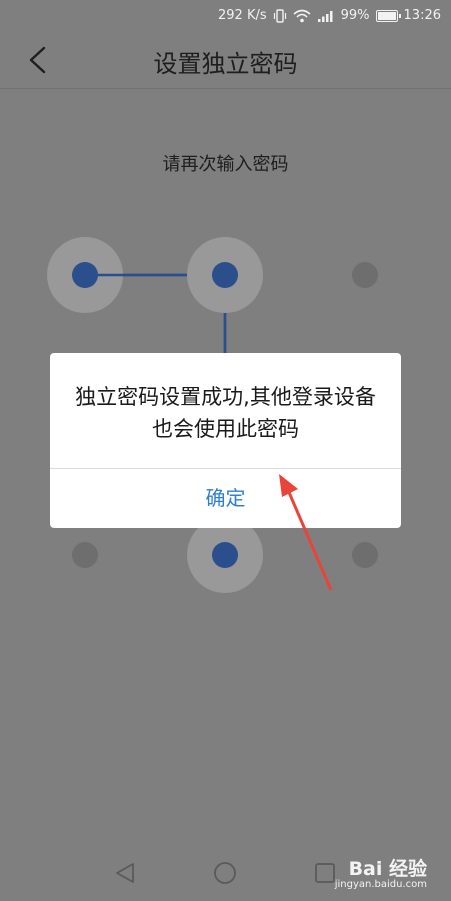 The height and width of the screenshot is (901, 451). I want to click on watermark: Bai 经验 jingyan.baidu.com, so click(381, 875).